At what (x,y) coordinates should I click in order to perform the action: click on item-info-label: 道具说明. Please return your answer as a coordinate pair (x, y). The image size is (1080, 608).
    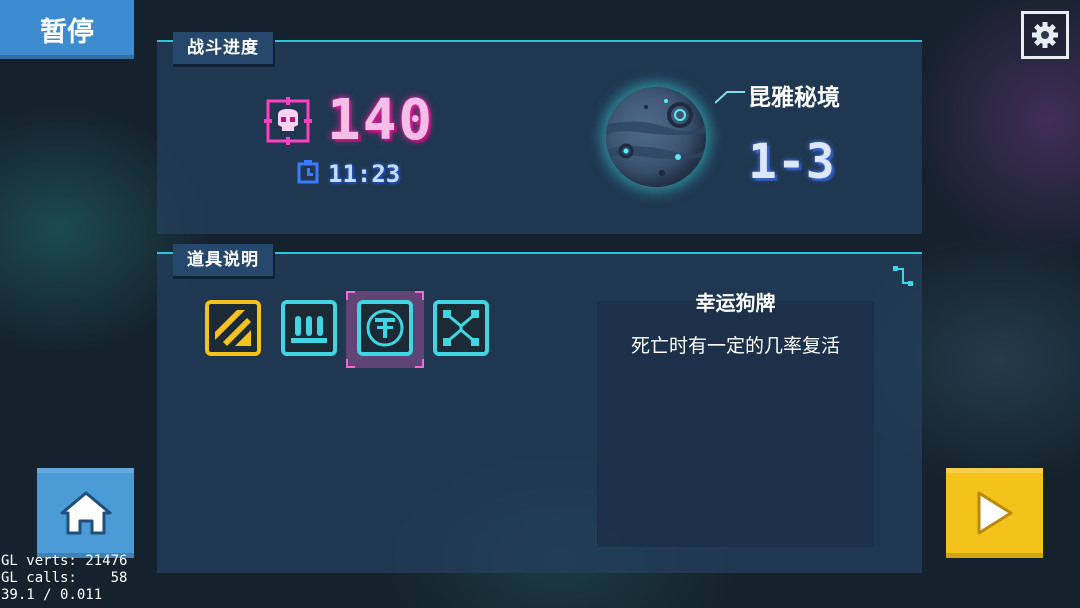
    Looking at the image, I should click on (223, 261).